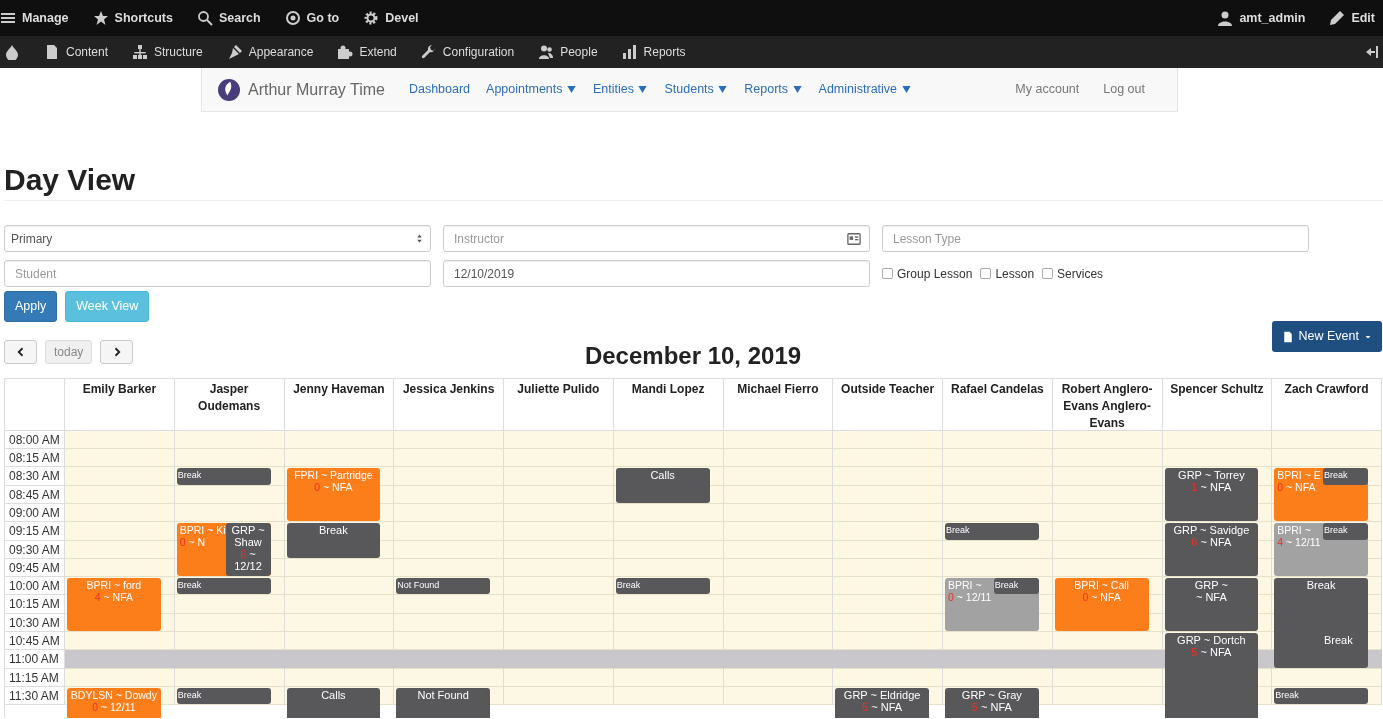 The height and width of the screenshot is (719, 1383). Describe the element at coordinates (882, 694) in the screenshot. I see `event-text: GRP ~ Eldridge` at that location.